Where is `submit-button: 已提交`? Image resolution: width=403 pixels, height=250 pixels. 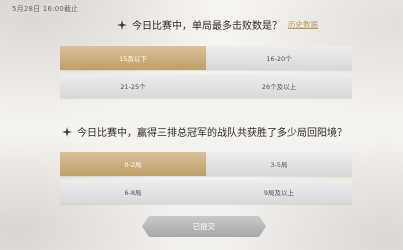 submit-button: 已提交 is located at coordinates (204, 226).